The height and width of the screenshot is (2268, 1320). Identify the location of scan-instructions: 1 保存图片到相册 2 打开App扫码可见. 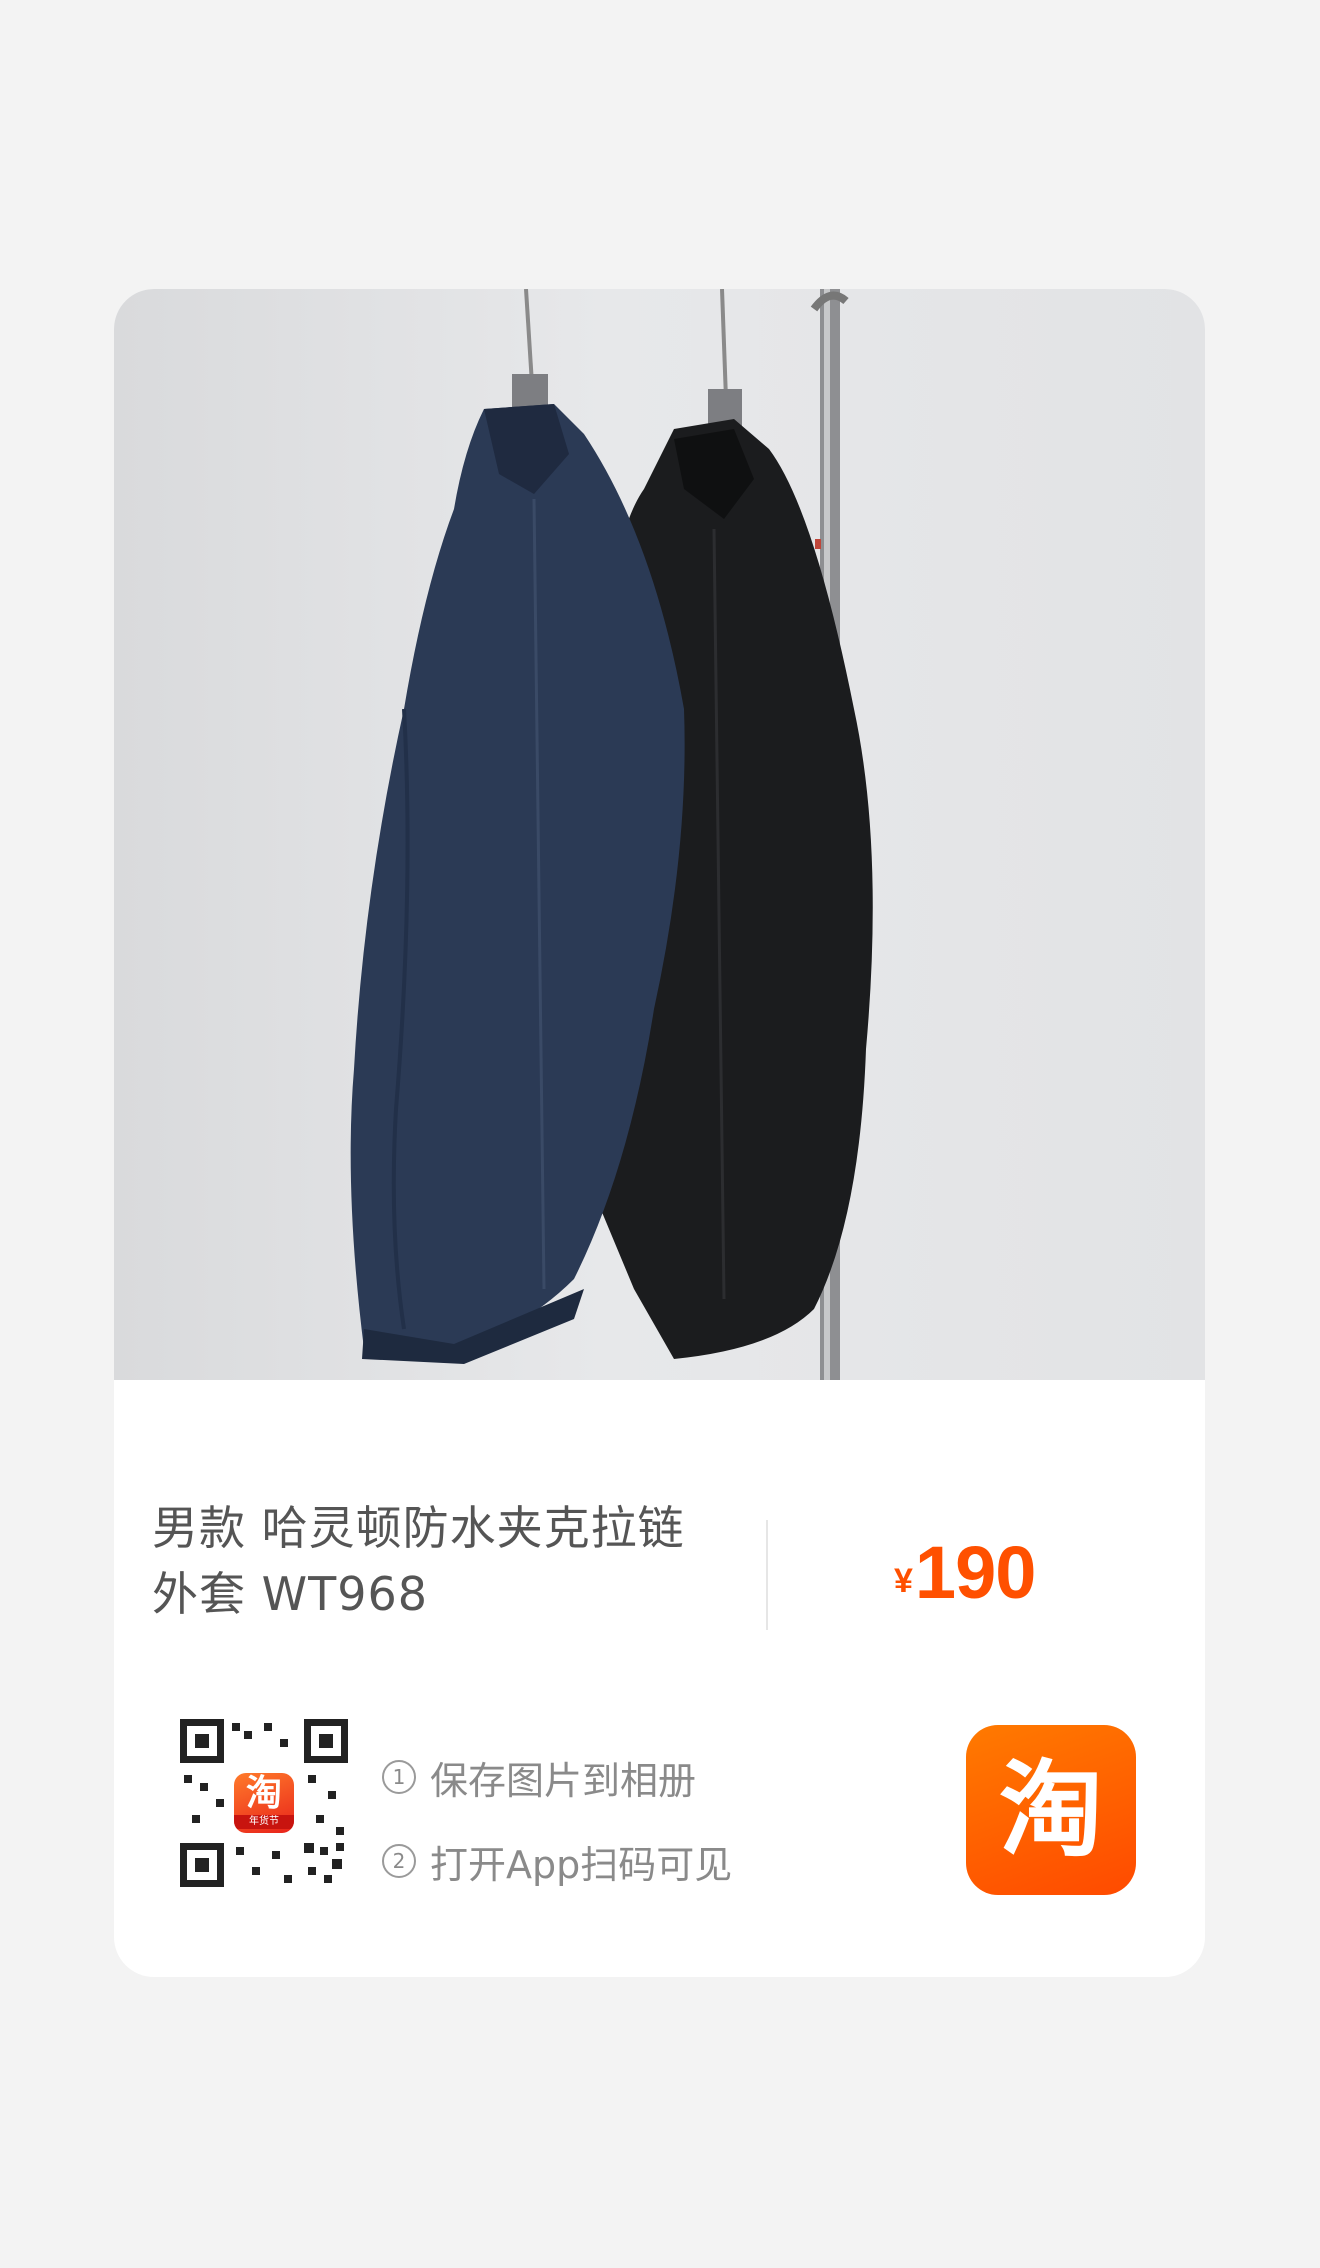
(557, 1819).